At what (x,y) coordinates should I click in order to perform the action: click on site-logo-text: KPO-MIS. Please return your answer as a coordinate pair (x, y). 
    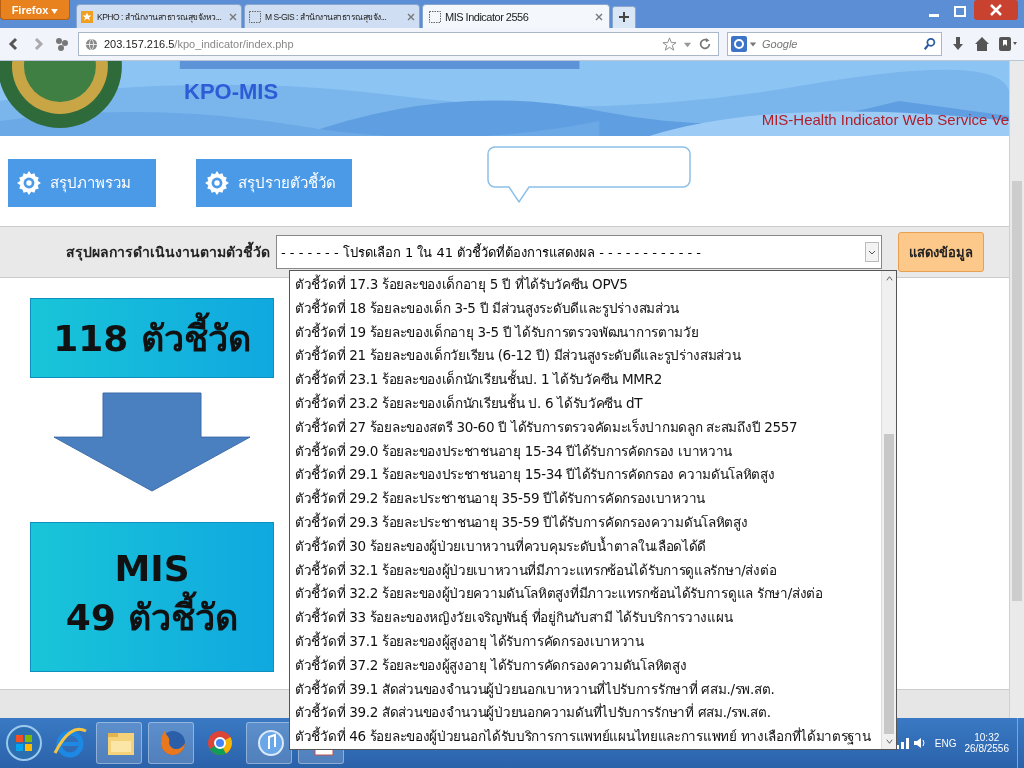
    Looking at the image, I should click on (231, 92).